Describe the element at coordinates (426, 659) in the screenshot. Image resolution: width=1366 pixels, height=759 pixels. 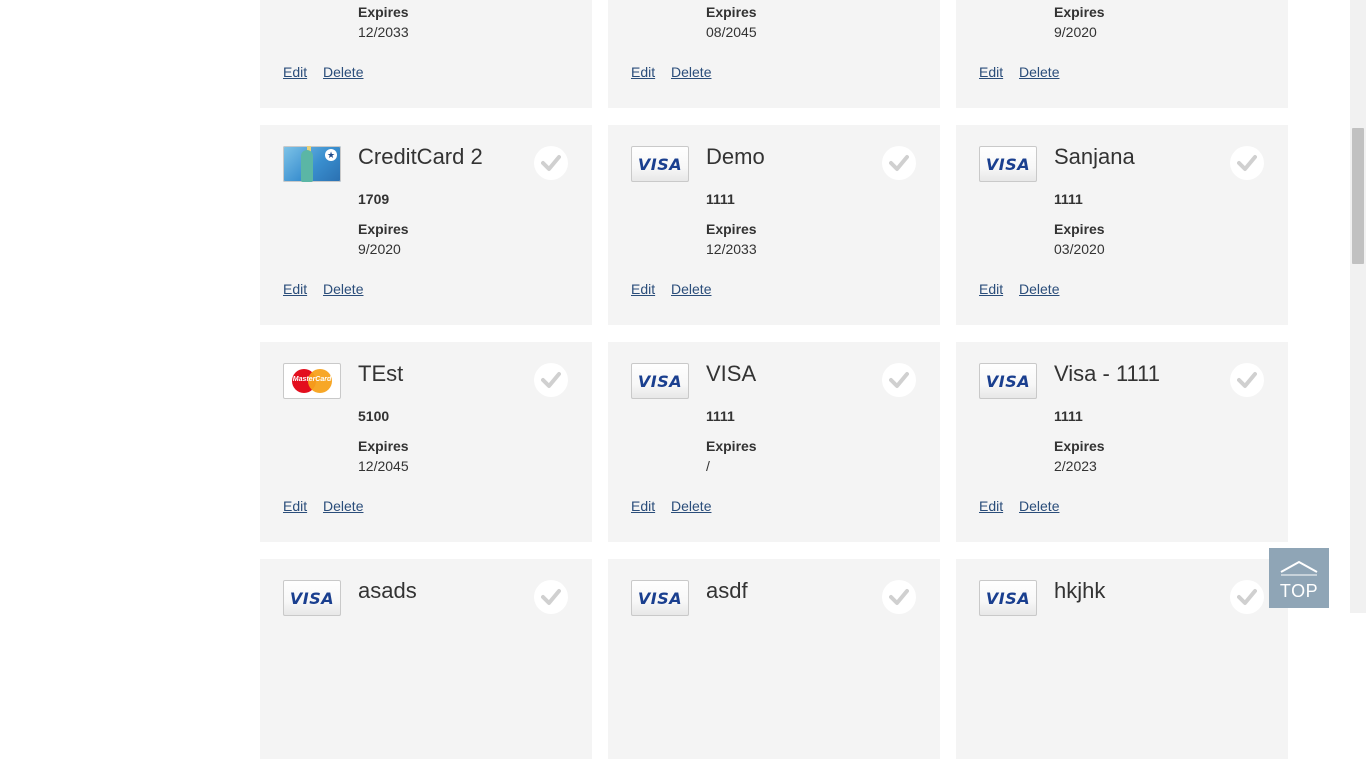
I see `payment-card: VISA asads` at that location.